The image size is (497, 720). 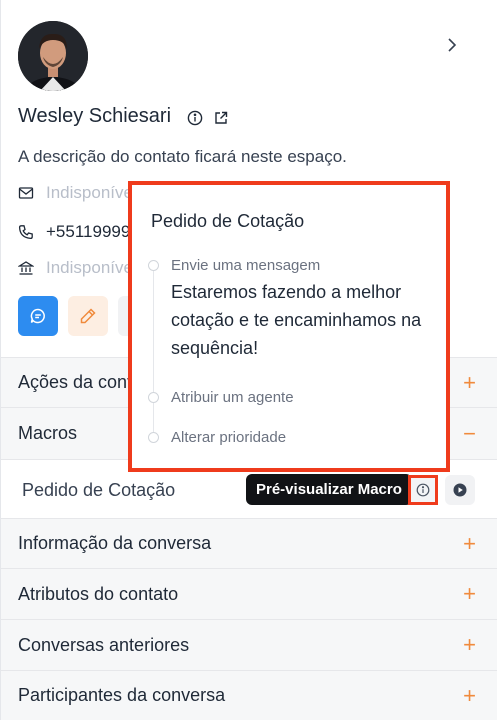 I want to click on section-participantes-da-conversa: Participantes da conversa +, so click(x=249, y=695).